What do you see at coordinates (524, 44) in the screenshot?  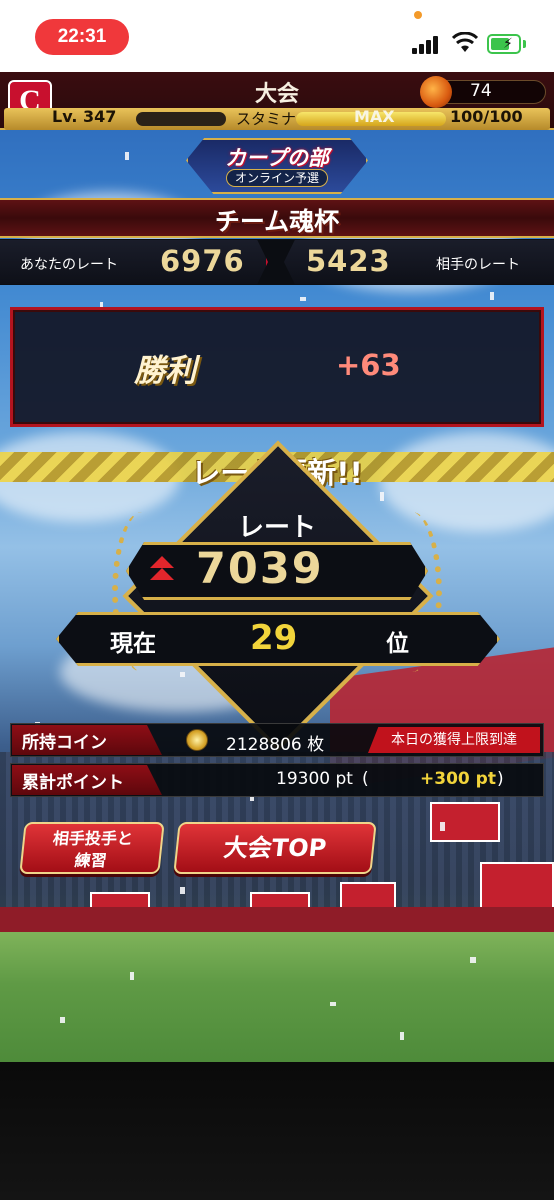 I see `battery-cap` at bounding box center [524, 44].